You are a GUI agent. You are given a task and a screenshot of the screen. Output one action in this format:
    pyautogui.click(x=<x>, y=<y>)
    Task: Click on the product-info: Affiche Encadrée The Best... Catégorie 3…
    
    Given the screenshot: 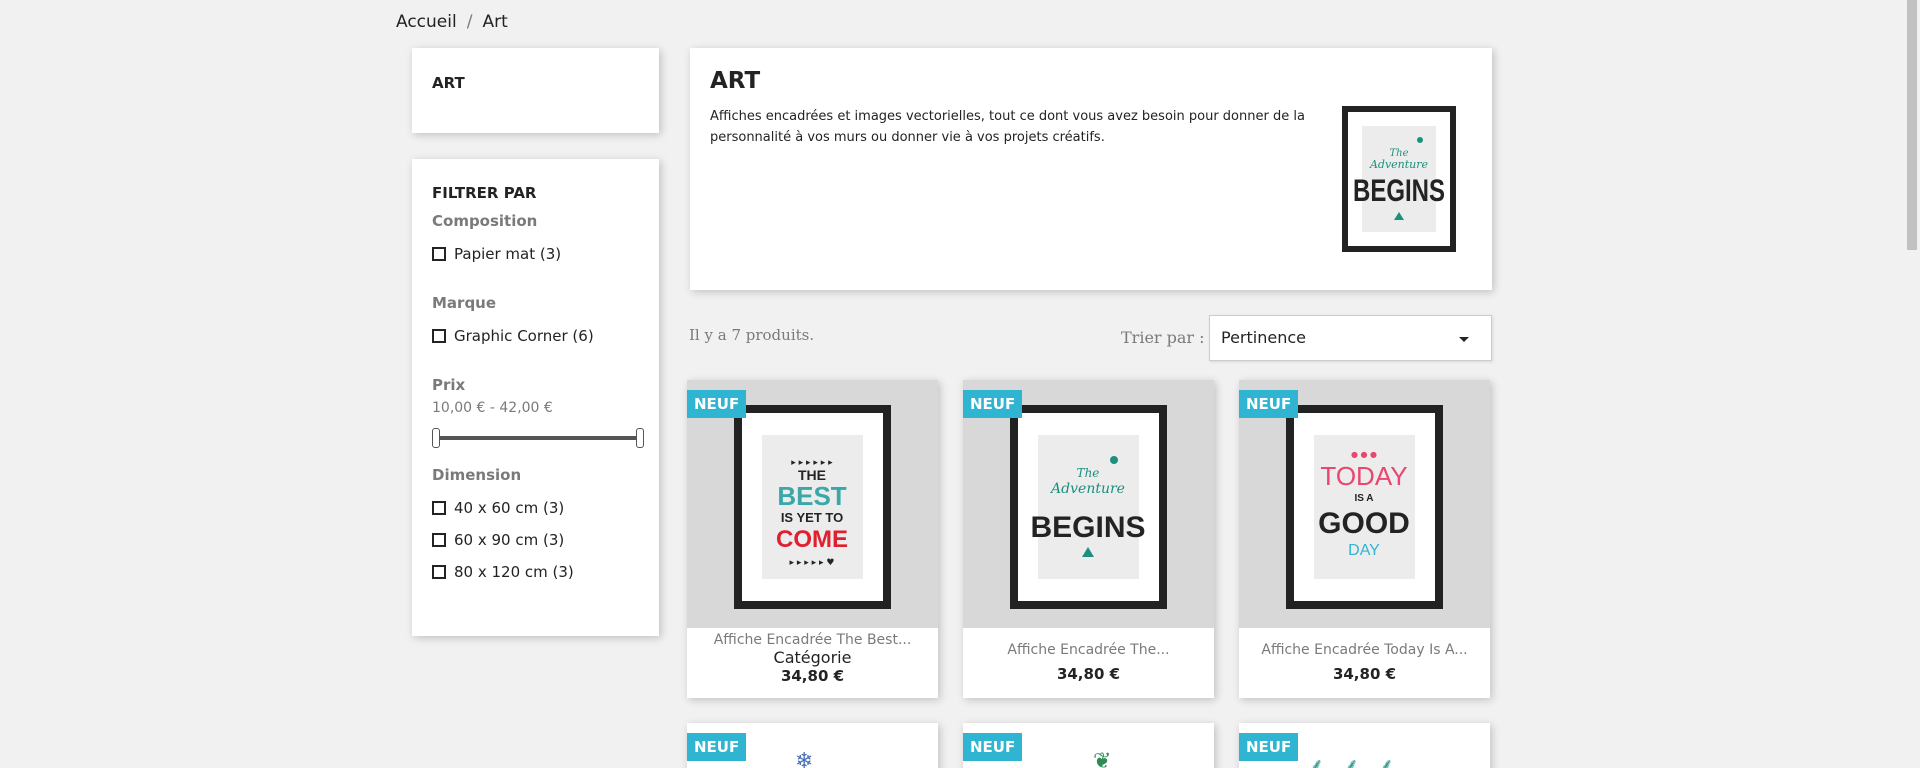 What is the action you would take?
    pyautogui.click(x=812, y=663)
    